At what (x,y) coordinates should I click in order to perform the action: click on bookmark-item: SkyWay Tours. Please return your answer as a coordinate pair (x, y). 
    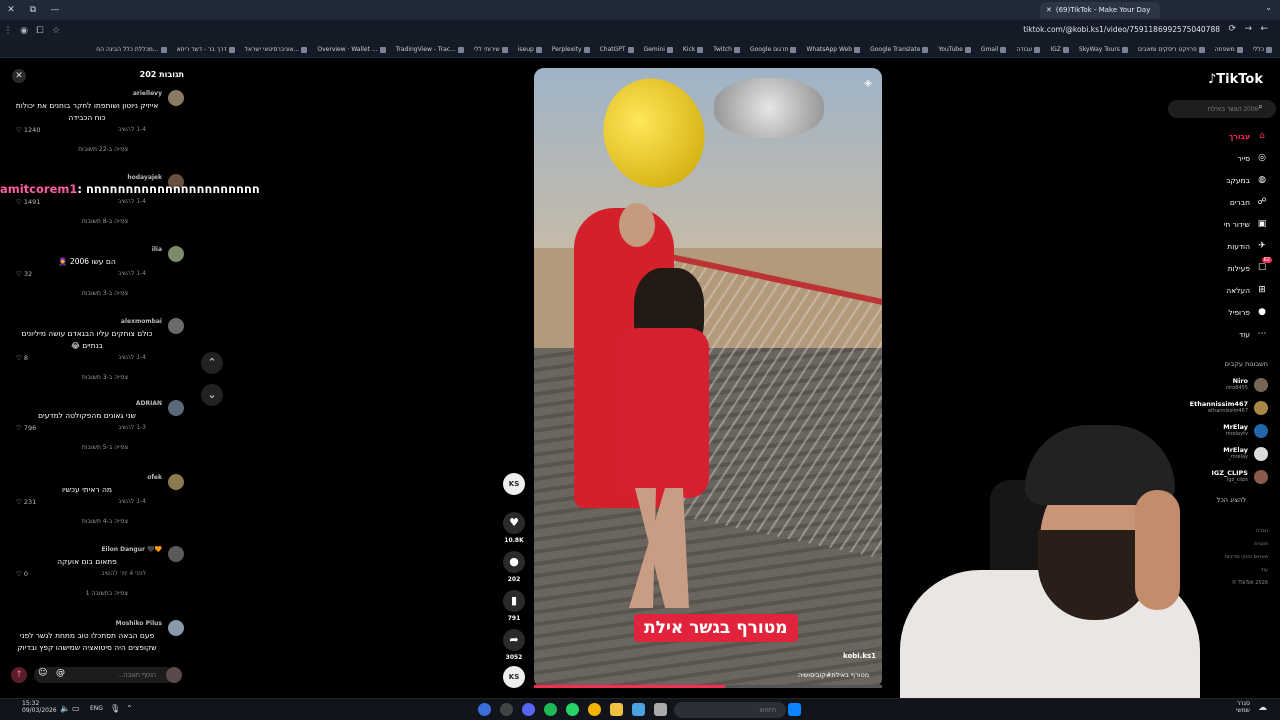
    Looking at the image, I should click on (1103, 49).